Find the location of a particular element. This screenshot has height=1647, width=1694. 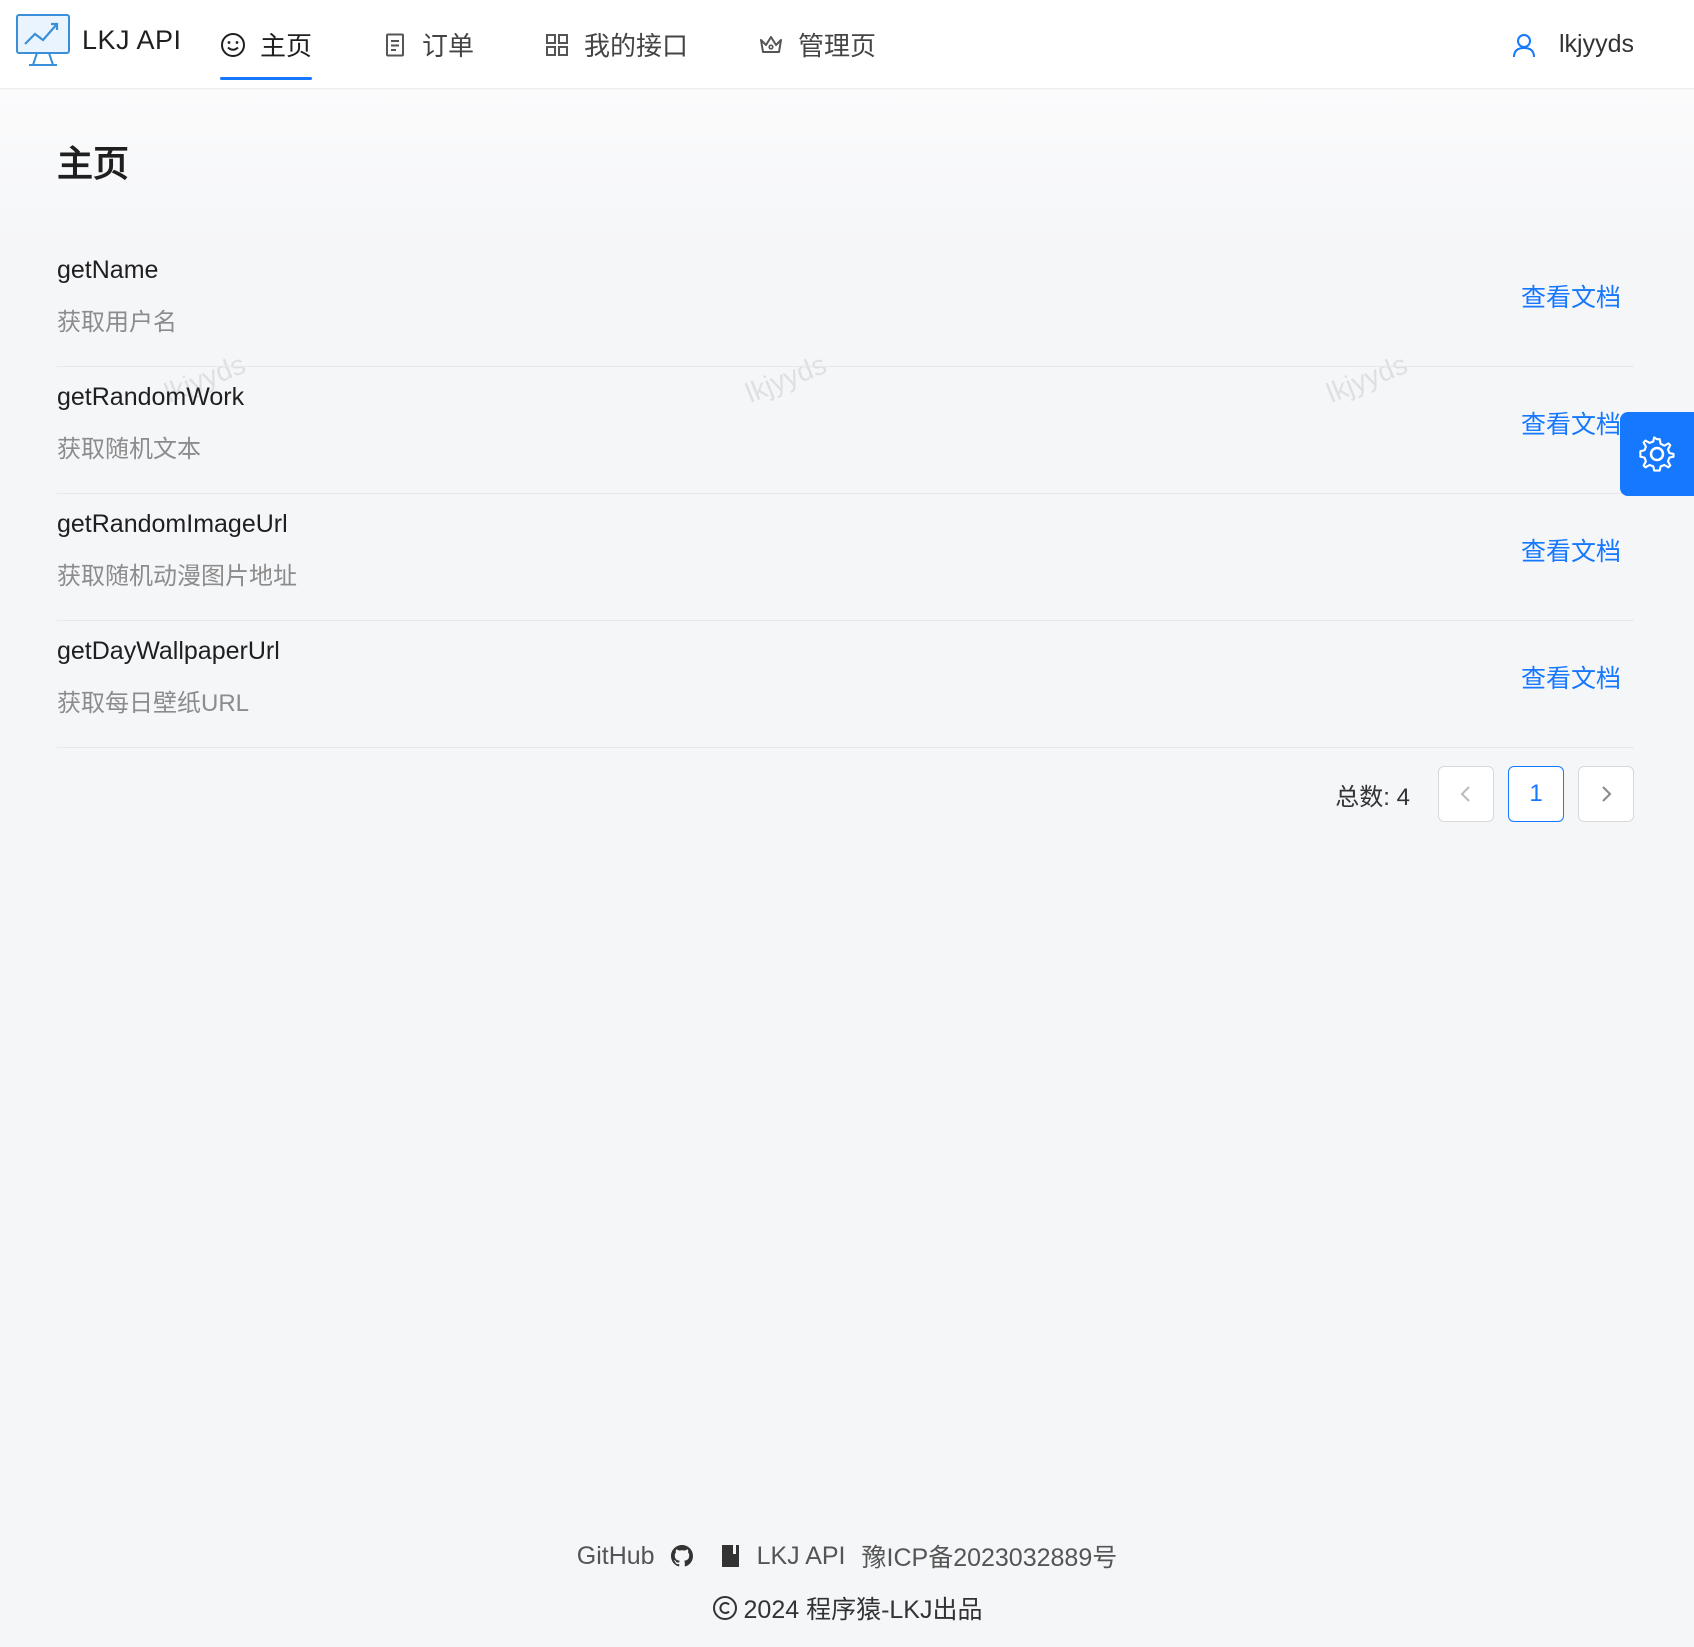

prev-page-button is located at coordinates (1466, 794).